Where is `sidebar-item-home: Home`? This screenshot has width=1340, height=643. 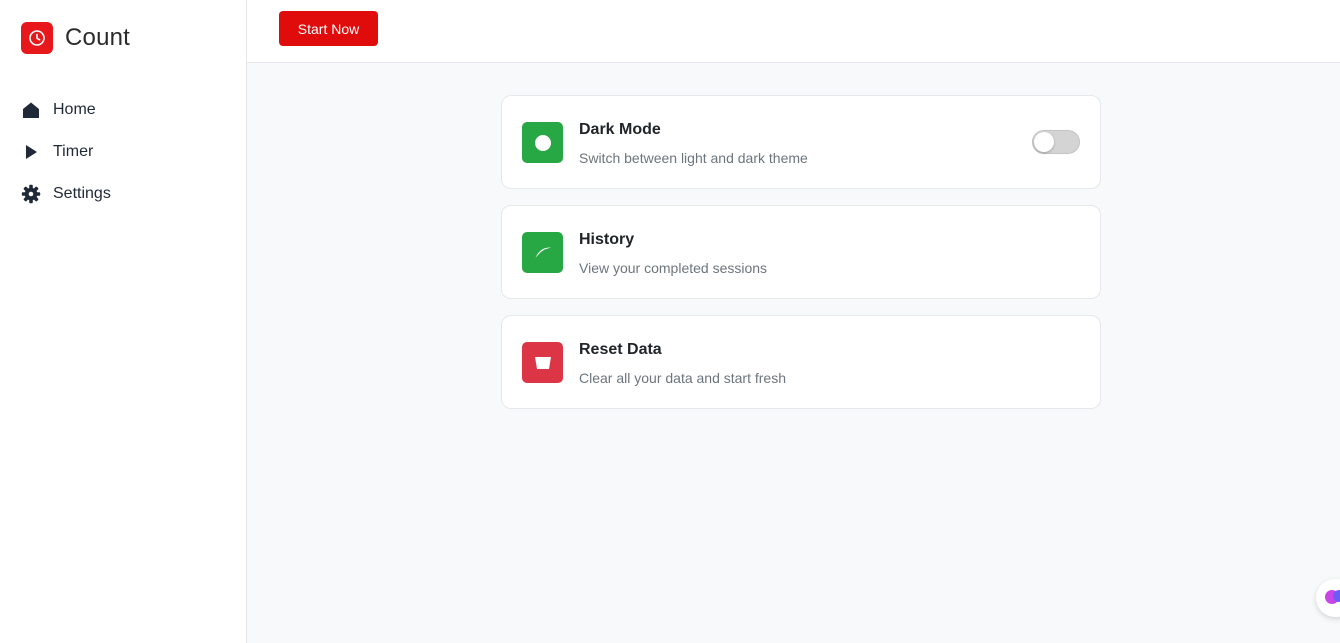
sidebar-item-home: Home is located at coordinates (66, 110).